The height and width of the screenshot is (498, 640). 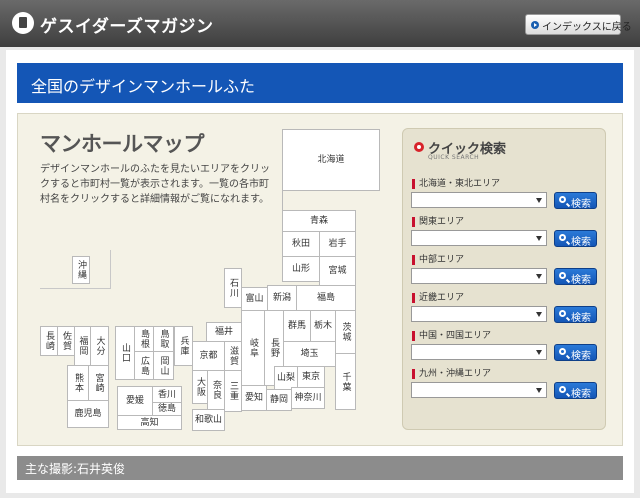 What do you see at coordinates (208, 356) in the screenshot?
I see `pref-kyoto: 京都` at bounding box center [208, 356].